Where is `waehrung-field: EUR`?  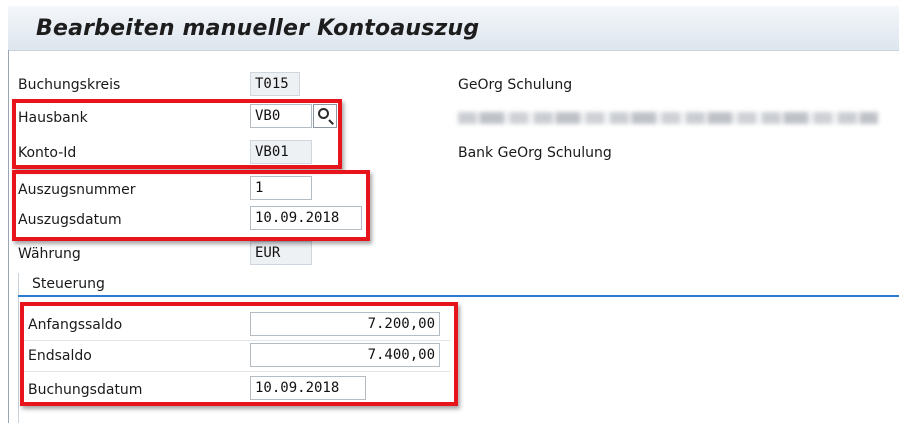 waehrung-field: EUR is located at coordinates (281, 253).